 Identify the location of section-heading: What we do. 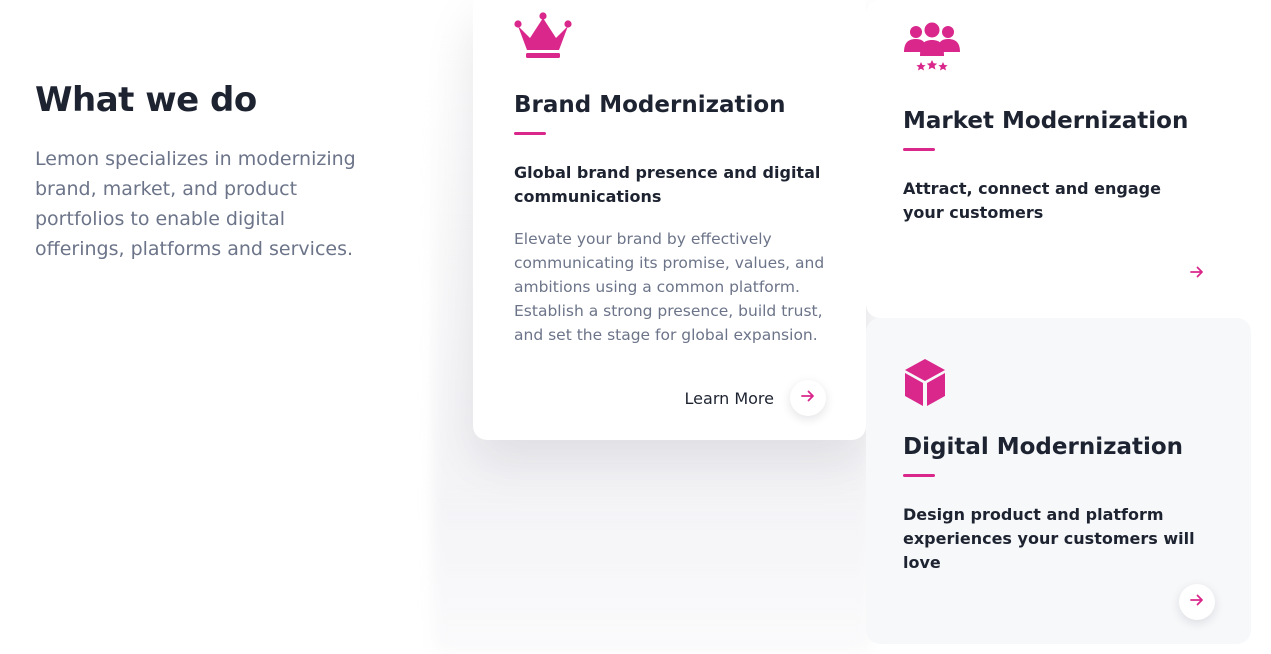
(146, 100).